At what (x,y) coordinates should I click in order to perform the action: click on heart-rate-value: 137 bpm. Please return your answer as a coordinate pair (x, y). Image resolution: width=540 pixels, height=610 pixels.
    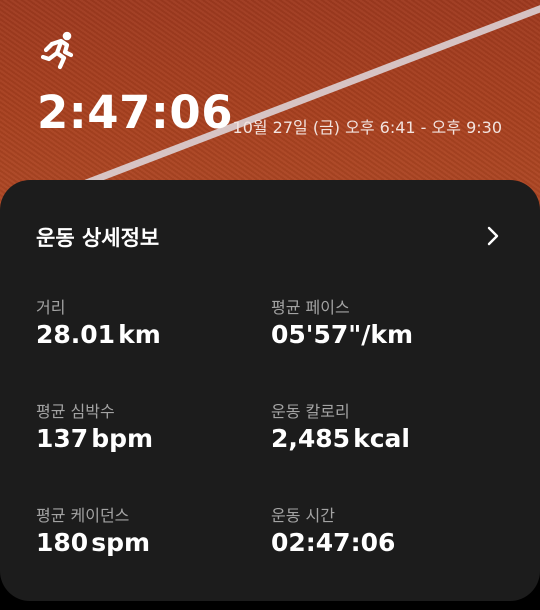
    Looking at the image, I should click on (94, 438).